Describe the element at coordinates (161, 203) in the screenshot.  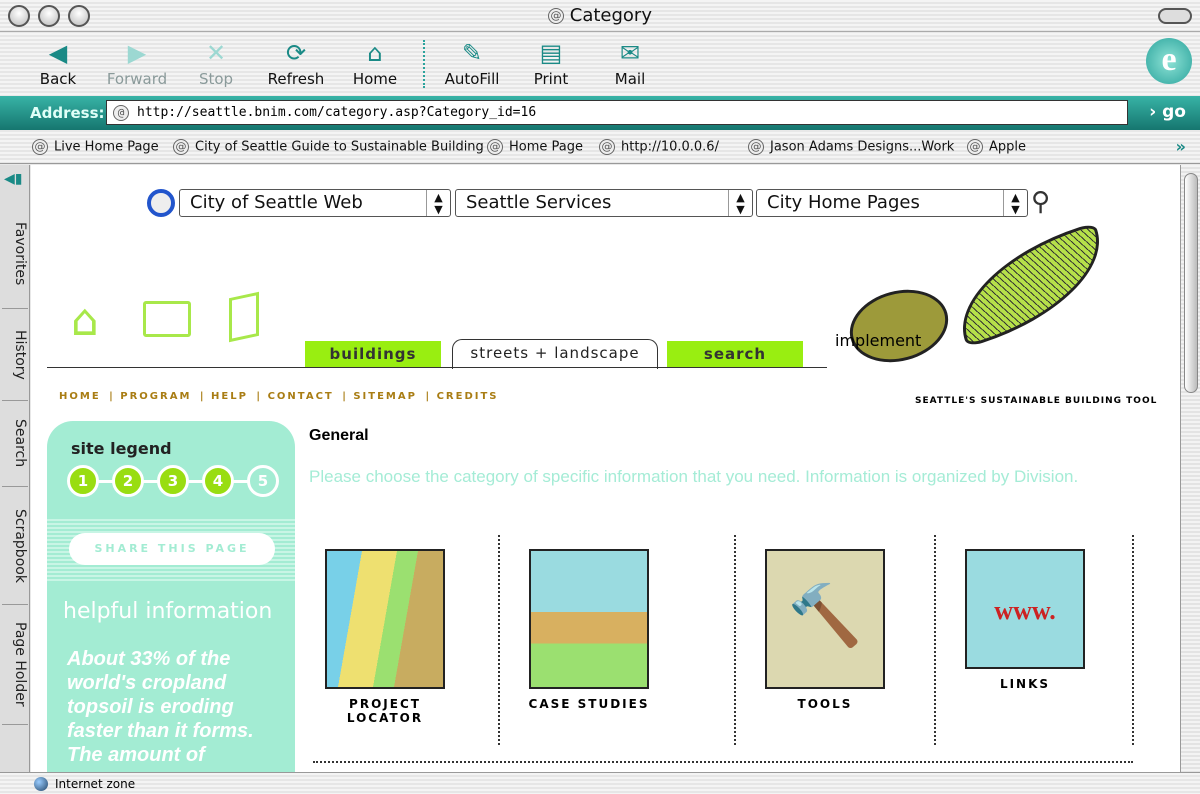
I see `seattle-logo-icon` at that location.